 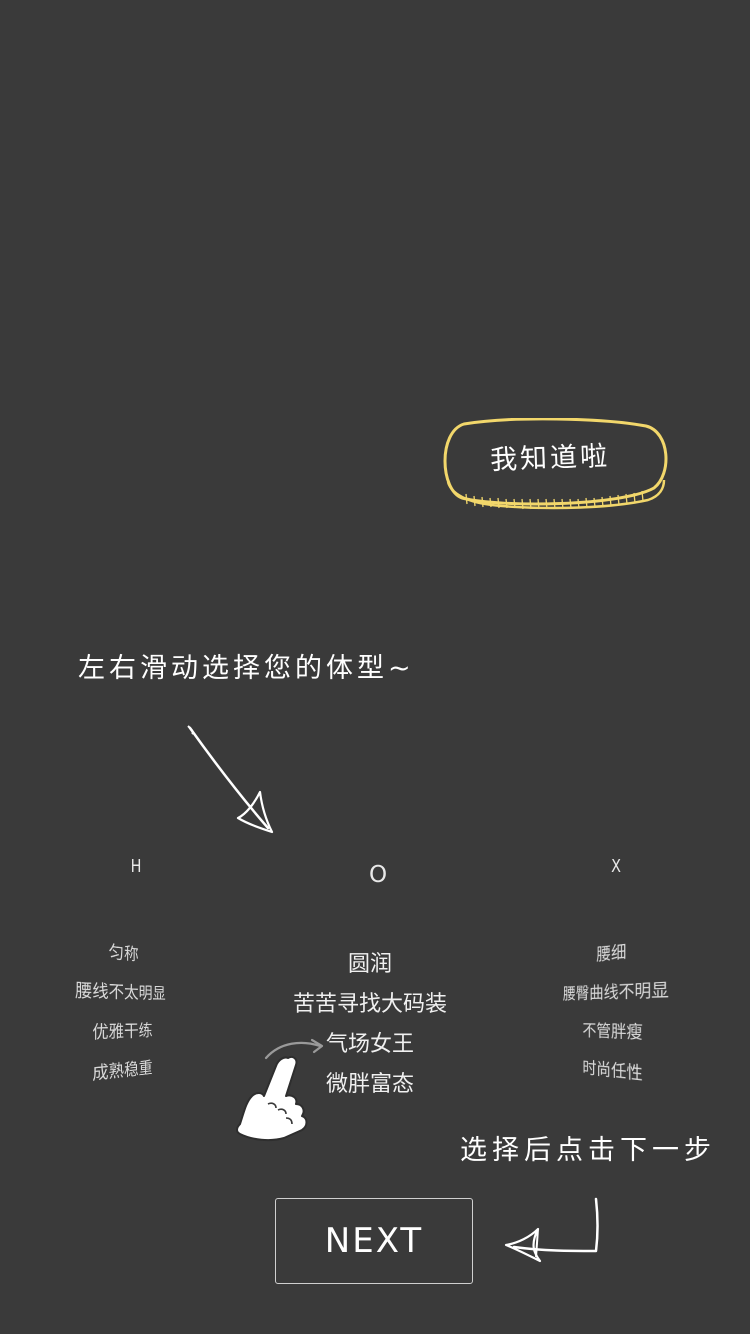 I want to click on return-arrow-icon, so click(x=551, y=1230).